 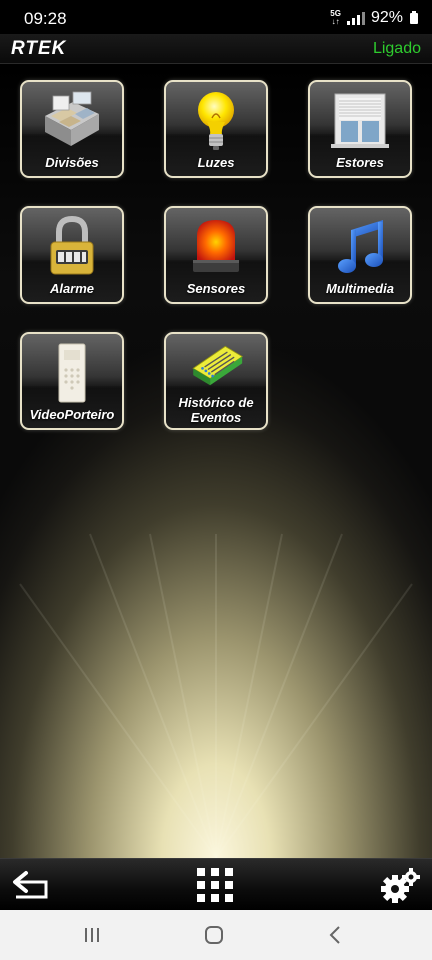 I want to click on light-bulb-icon, so click(x=216, y=121).